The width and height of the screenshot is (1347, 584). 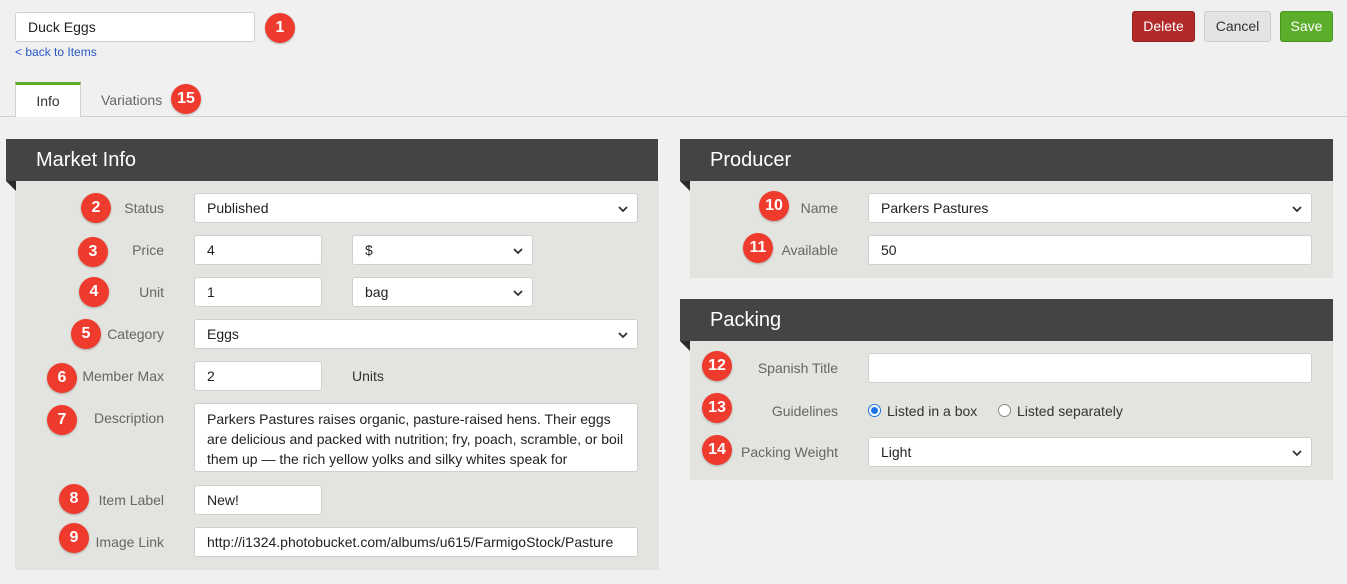 I want to click on currency-value: $, so click(x=369, y=250).